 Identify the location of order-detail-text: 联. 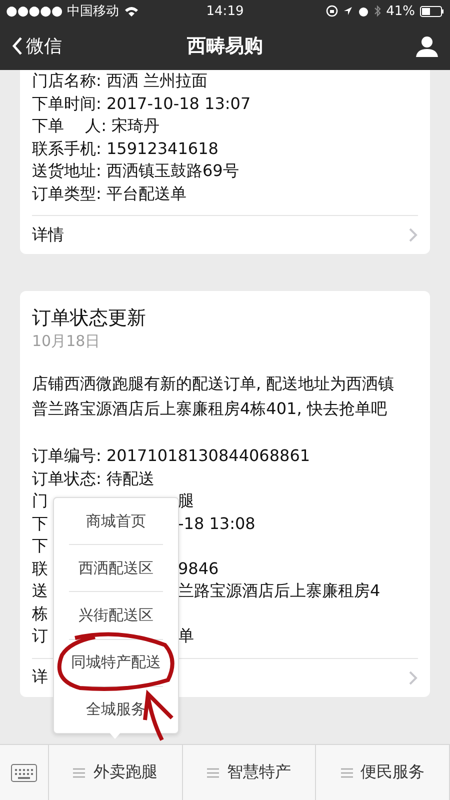
(40, 568).